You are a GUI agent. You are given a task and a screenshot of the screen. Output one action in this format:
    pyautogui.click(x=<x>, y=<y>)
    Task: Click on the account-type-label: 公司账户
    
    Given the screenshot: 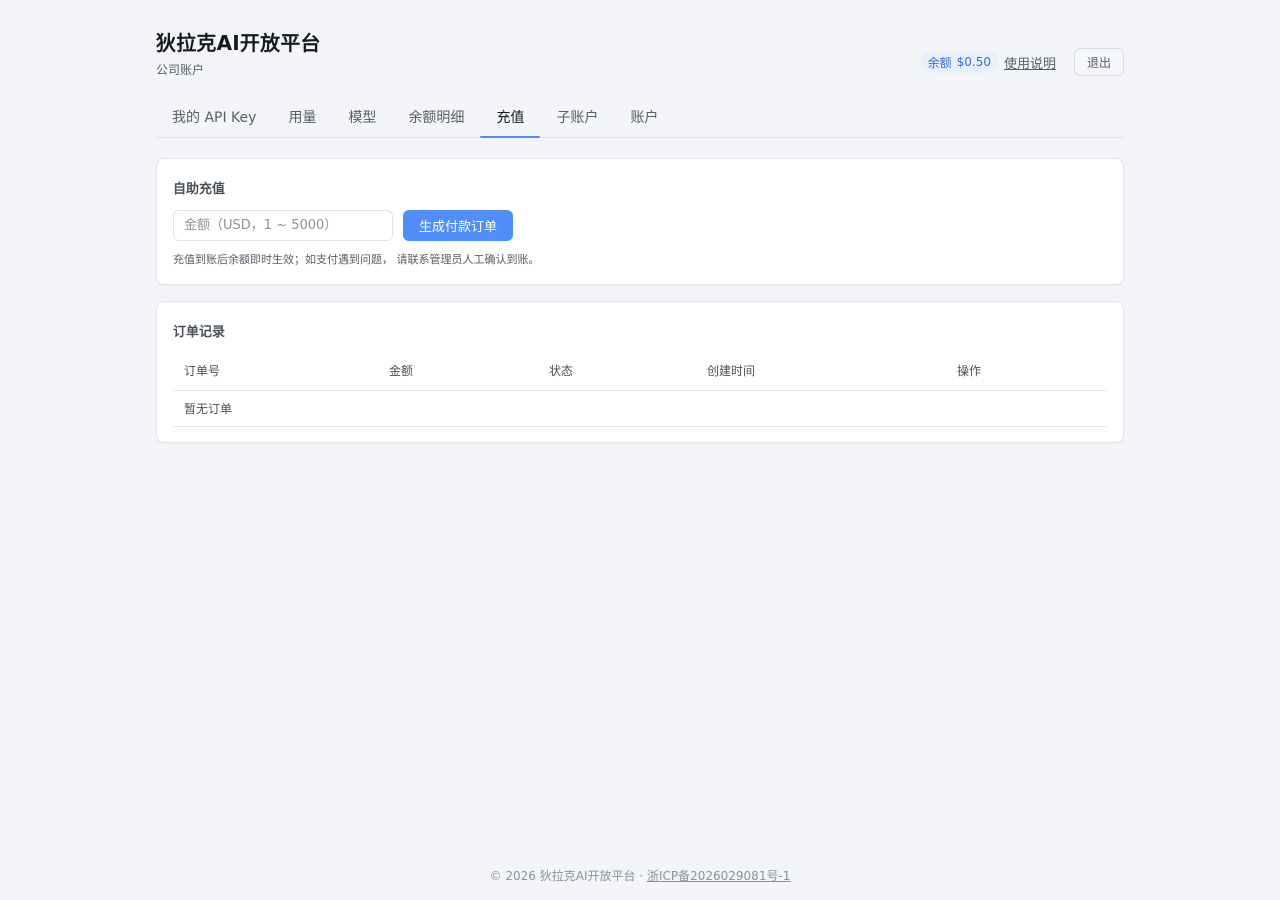 What is the action you would take?
    pyautogui.click(x=180, y=70)
    